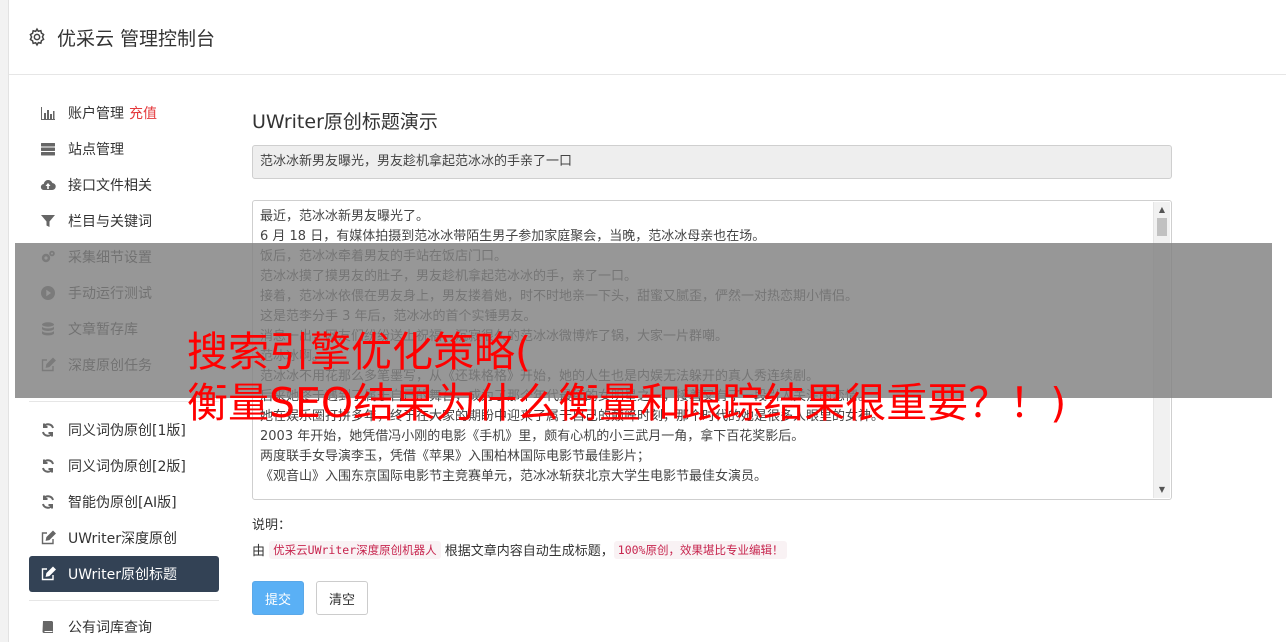  I want to click on sidebar-item-2: 同义词伪原创[2版], so click(124, 466).